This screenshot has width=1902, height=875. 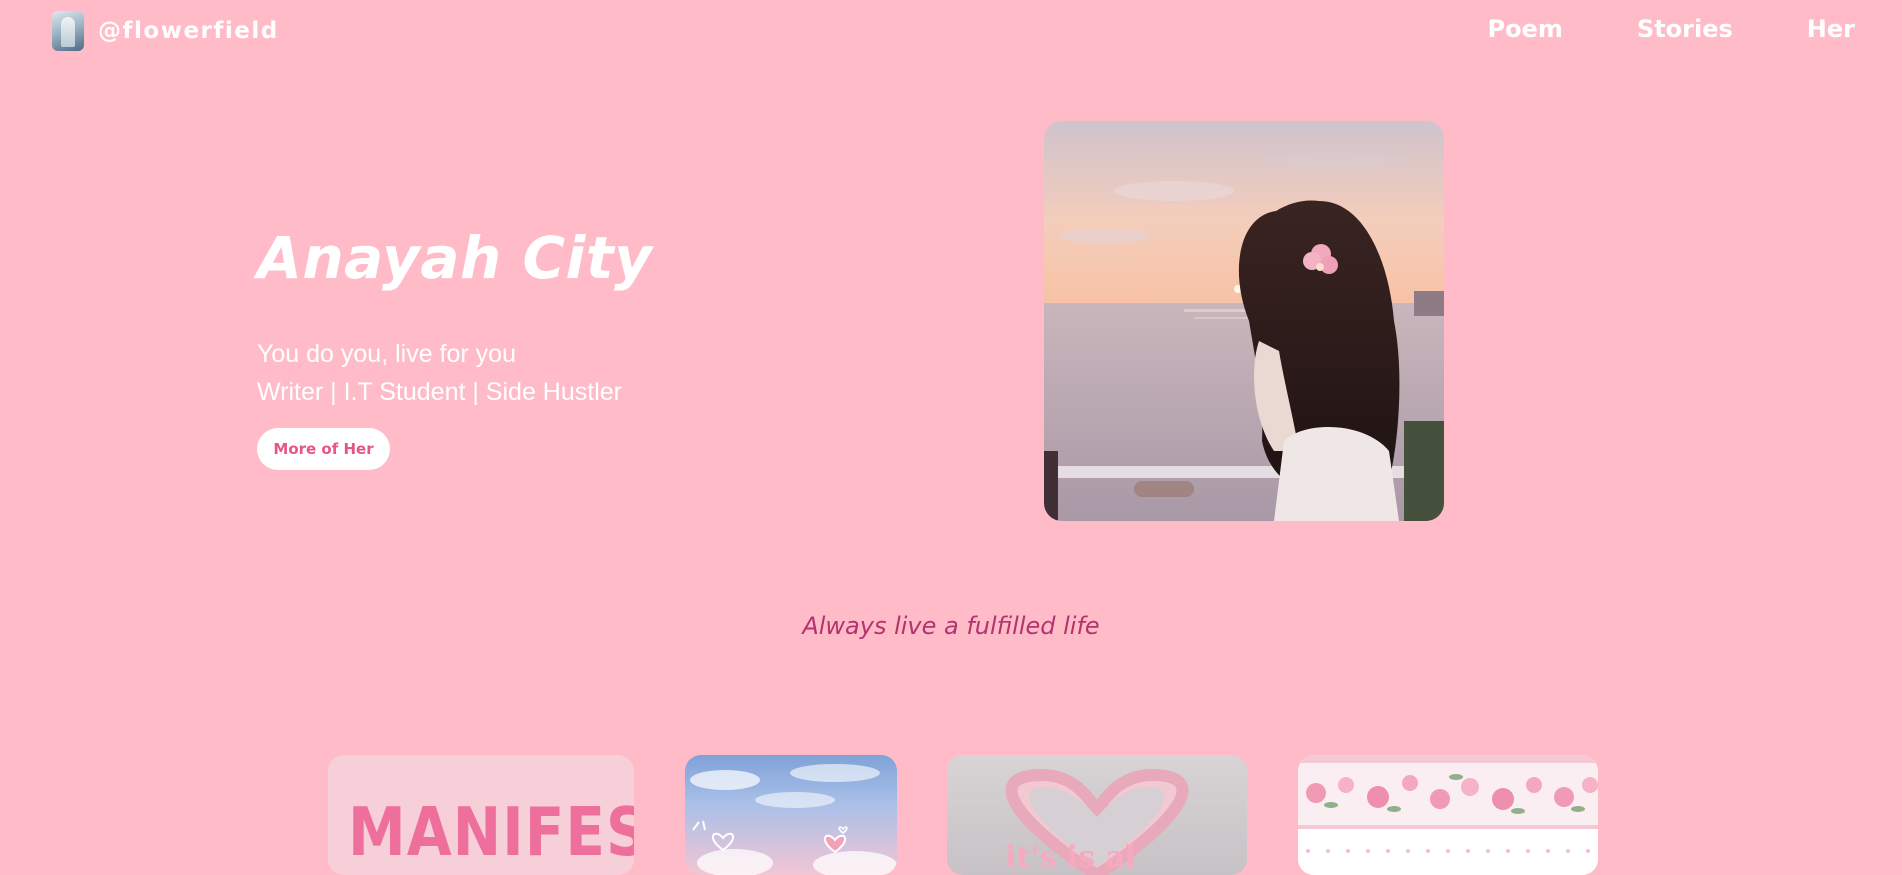 What do you see at coordinates (1831, 29) in the screenshot?
I see `nav-link-her: Her` at bounding box center [1831, 29].